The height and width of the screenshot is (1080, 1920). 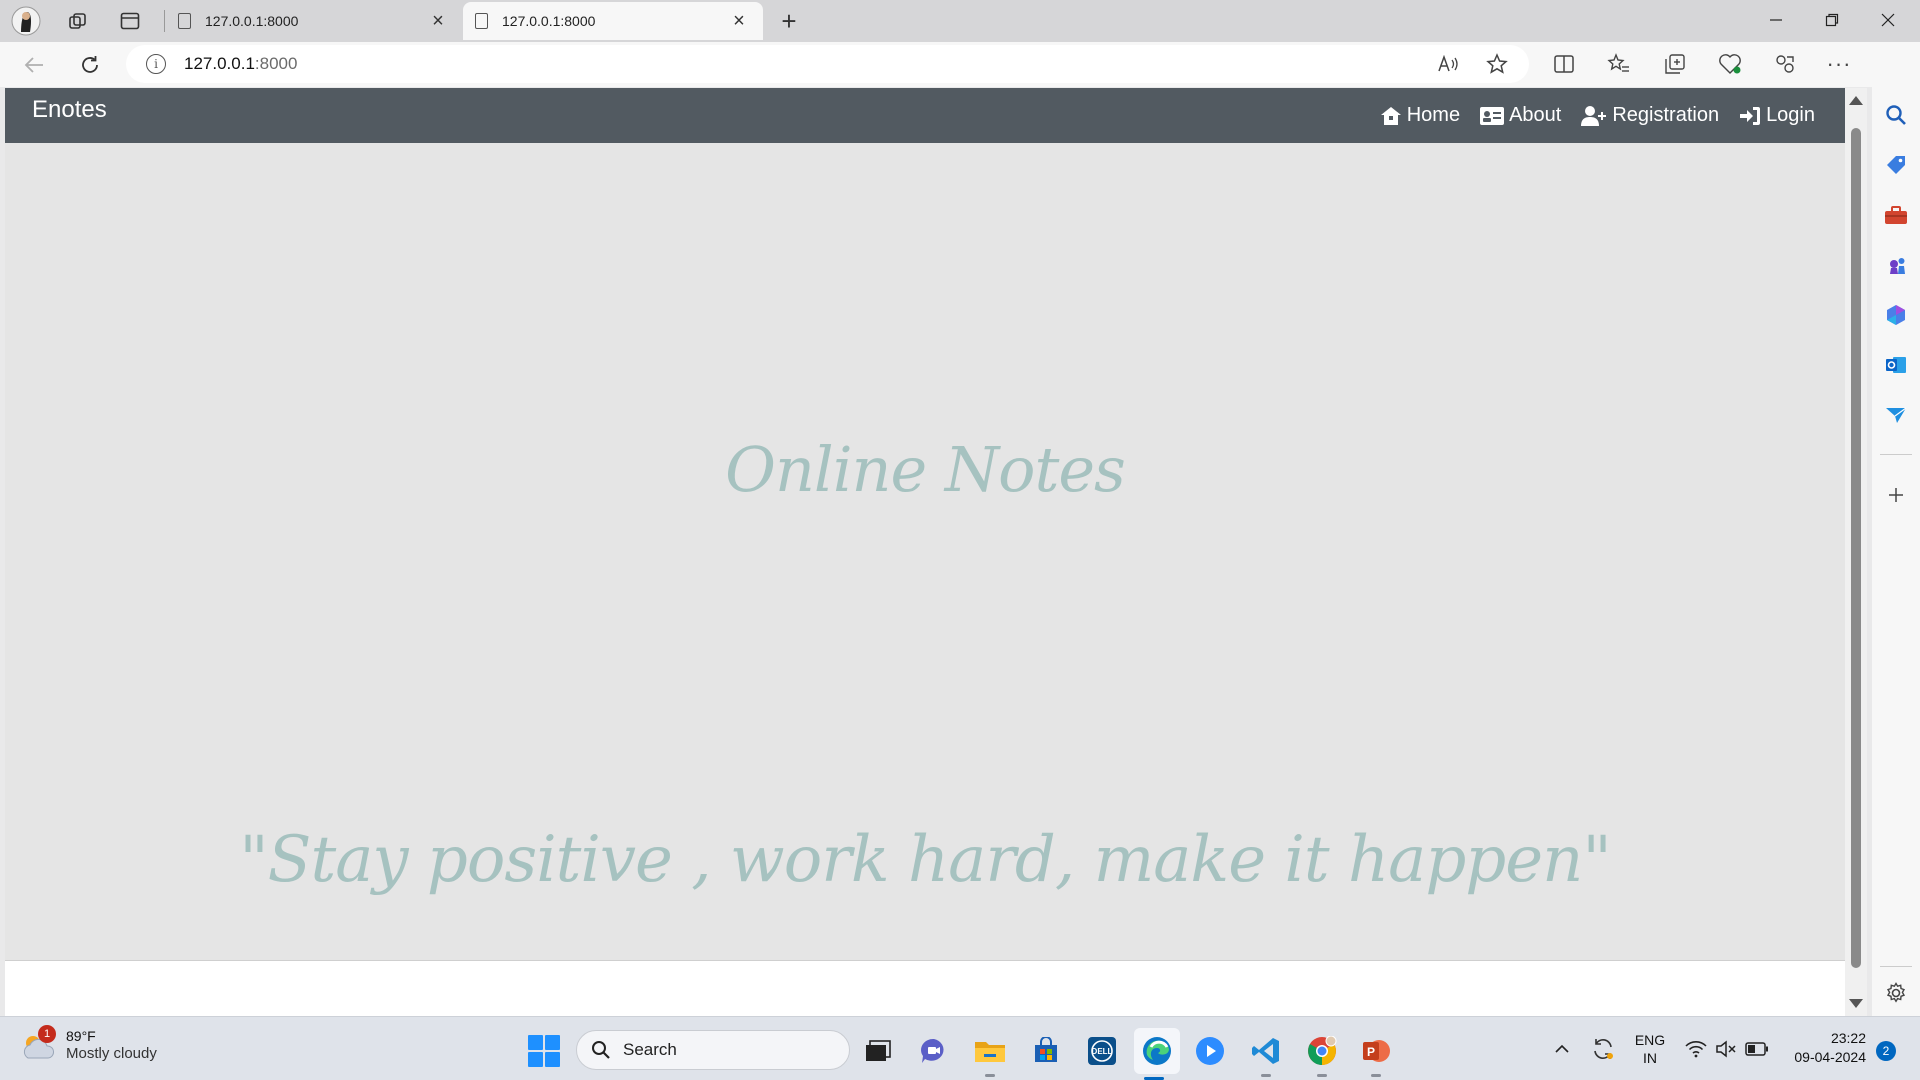 What do you see at coordinates (1756, 1049) in the screenshot?
I see `battery-icon` at bounding box center [1756, 1049].